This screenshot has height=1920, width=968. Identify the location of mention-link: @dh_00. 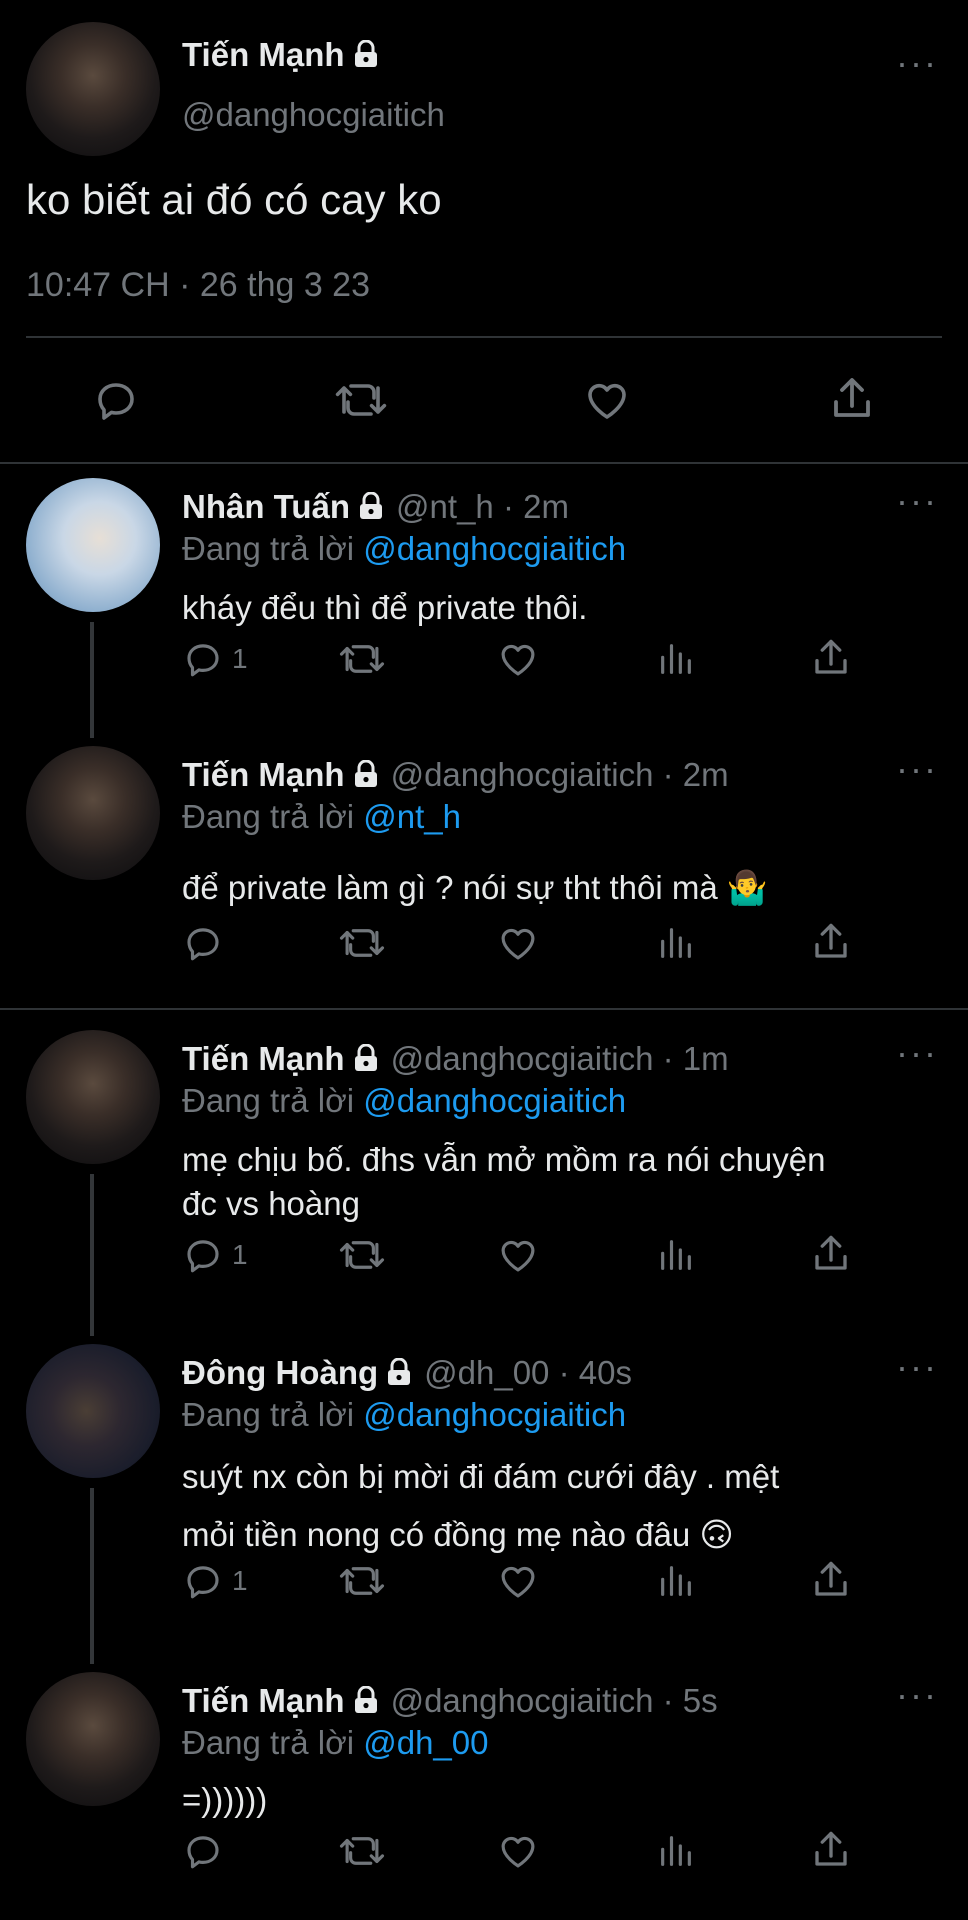
(425, 1742).